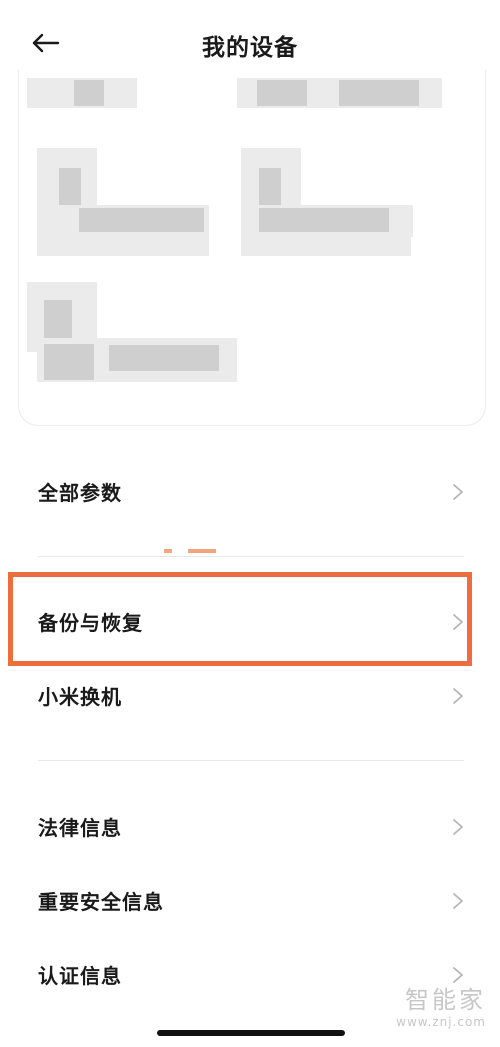 This screenshot has width=500, height=1047. What do you see at coordinates (80, 697) in the screenshot?
I see `menu-item-label: 小米换机` at bounding box center [80, 697].